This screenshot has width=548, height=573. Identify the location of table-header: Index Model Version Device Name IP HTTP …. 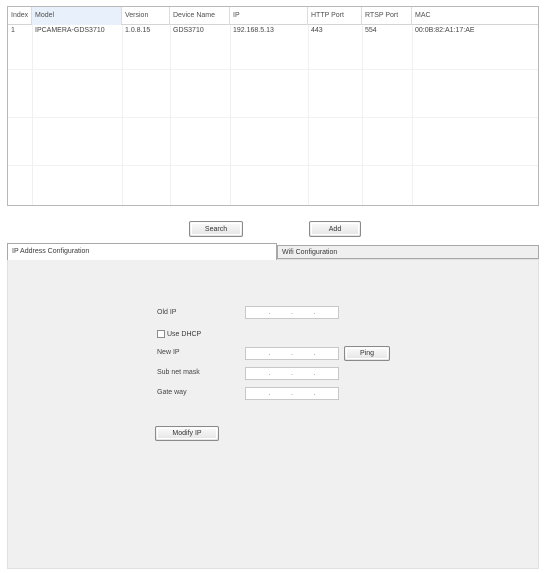
(273, 16).